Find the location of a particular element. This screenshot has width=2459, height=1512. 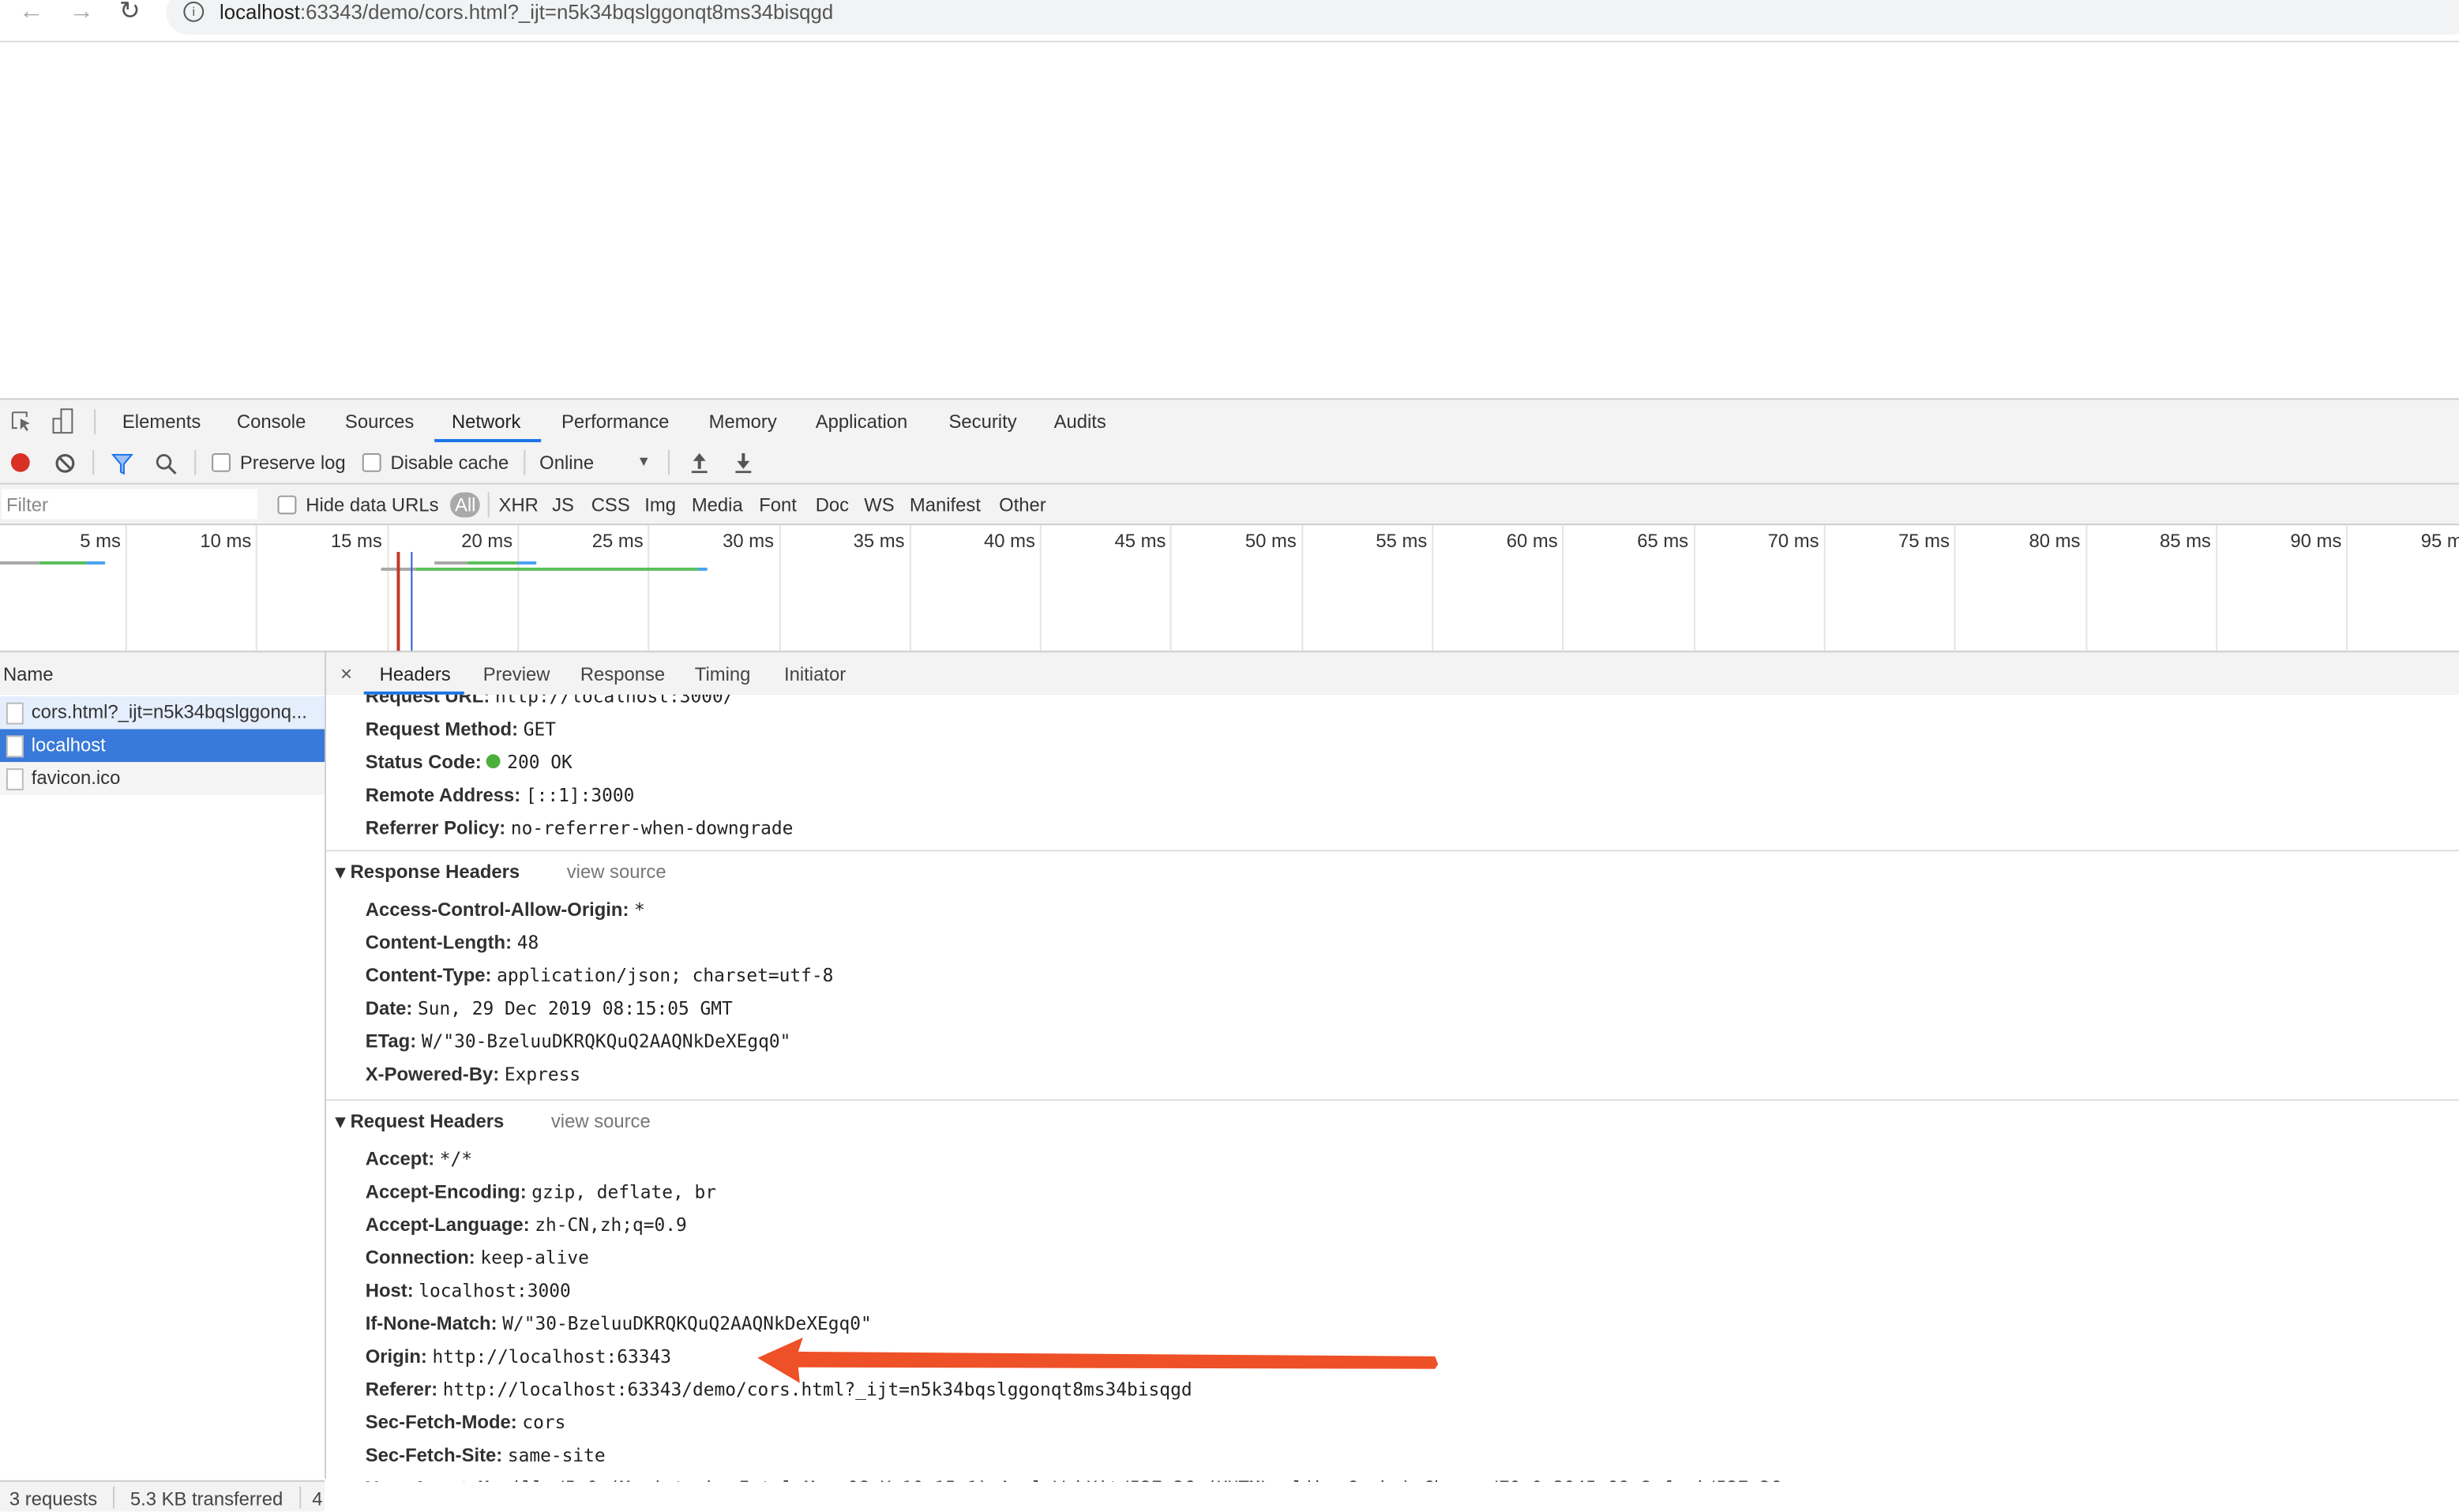

tab-performance: Performance is located at coordinates (615, 422).